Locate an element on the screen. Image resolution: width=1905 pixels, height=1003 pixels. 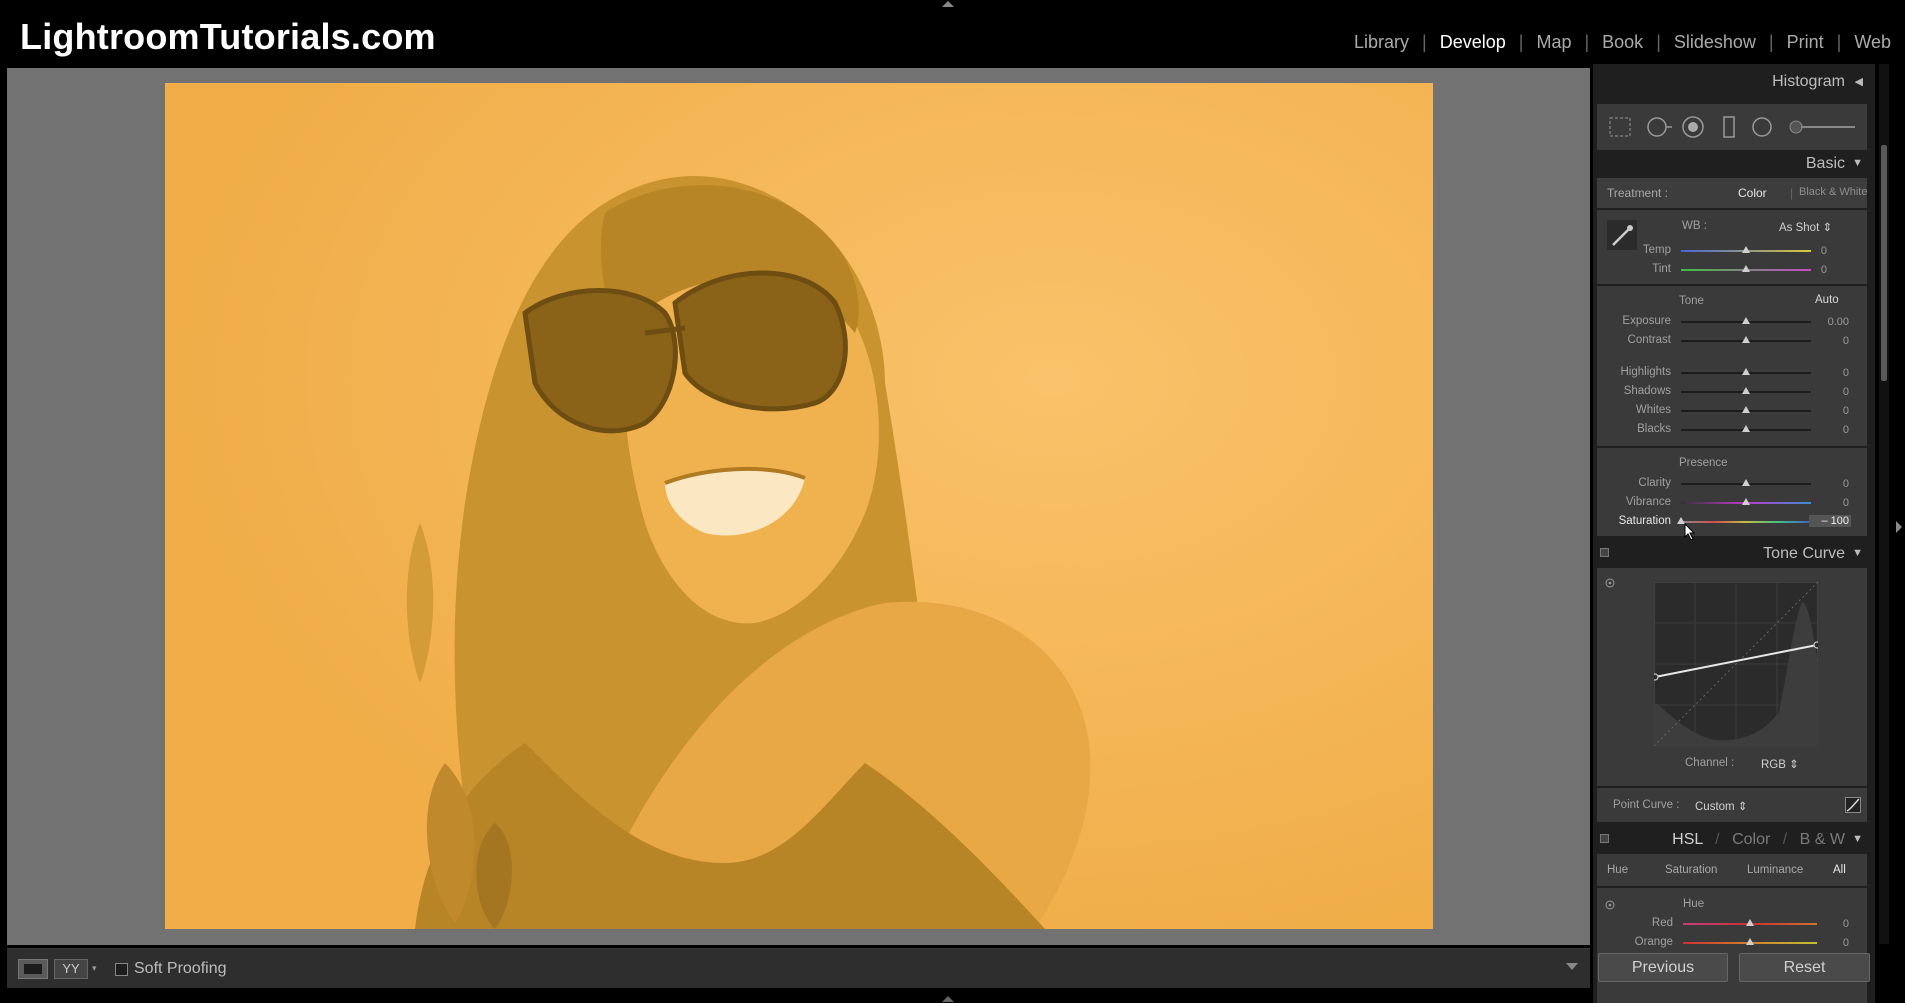
tone-curve-graph is located at coordinates (1736, 664).